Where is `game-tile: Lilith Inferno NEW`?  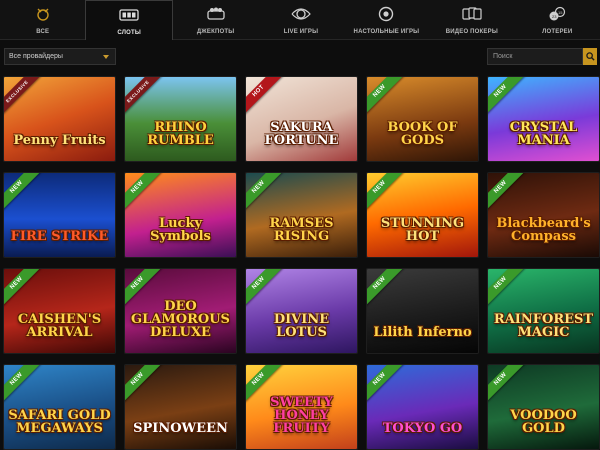
game-tile: Lilith Inferno NEW is located at coordinates (422, 311).